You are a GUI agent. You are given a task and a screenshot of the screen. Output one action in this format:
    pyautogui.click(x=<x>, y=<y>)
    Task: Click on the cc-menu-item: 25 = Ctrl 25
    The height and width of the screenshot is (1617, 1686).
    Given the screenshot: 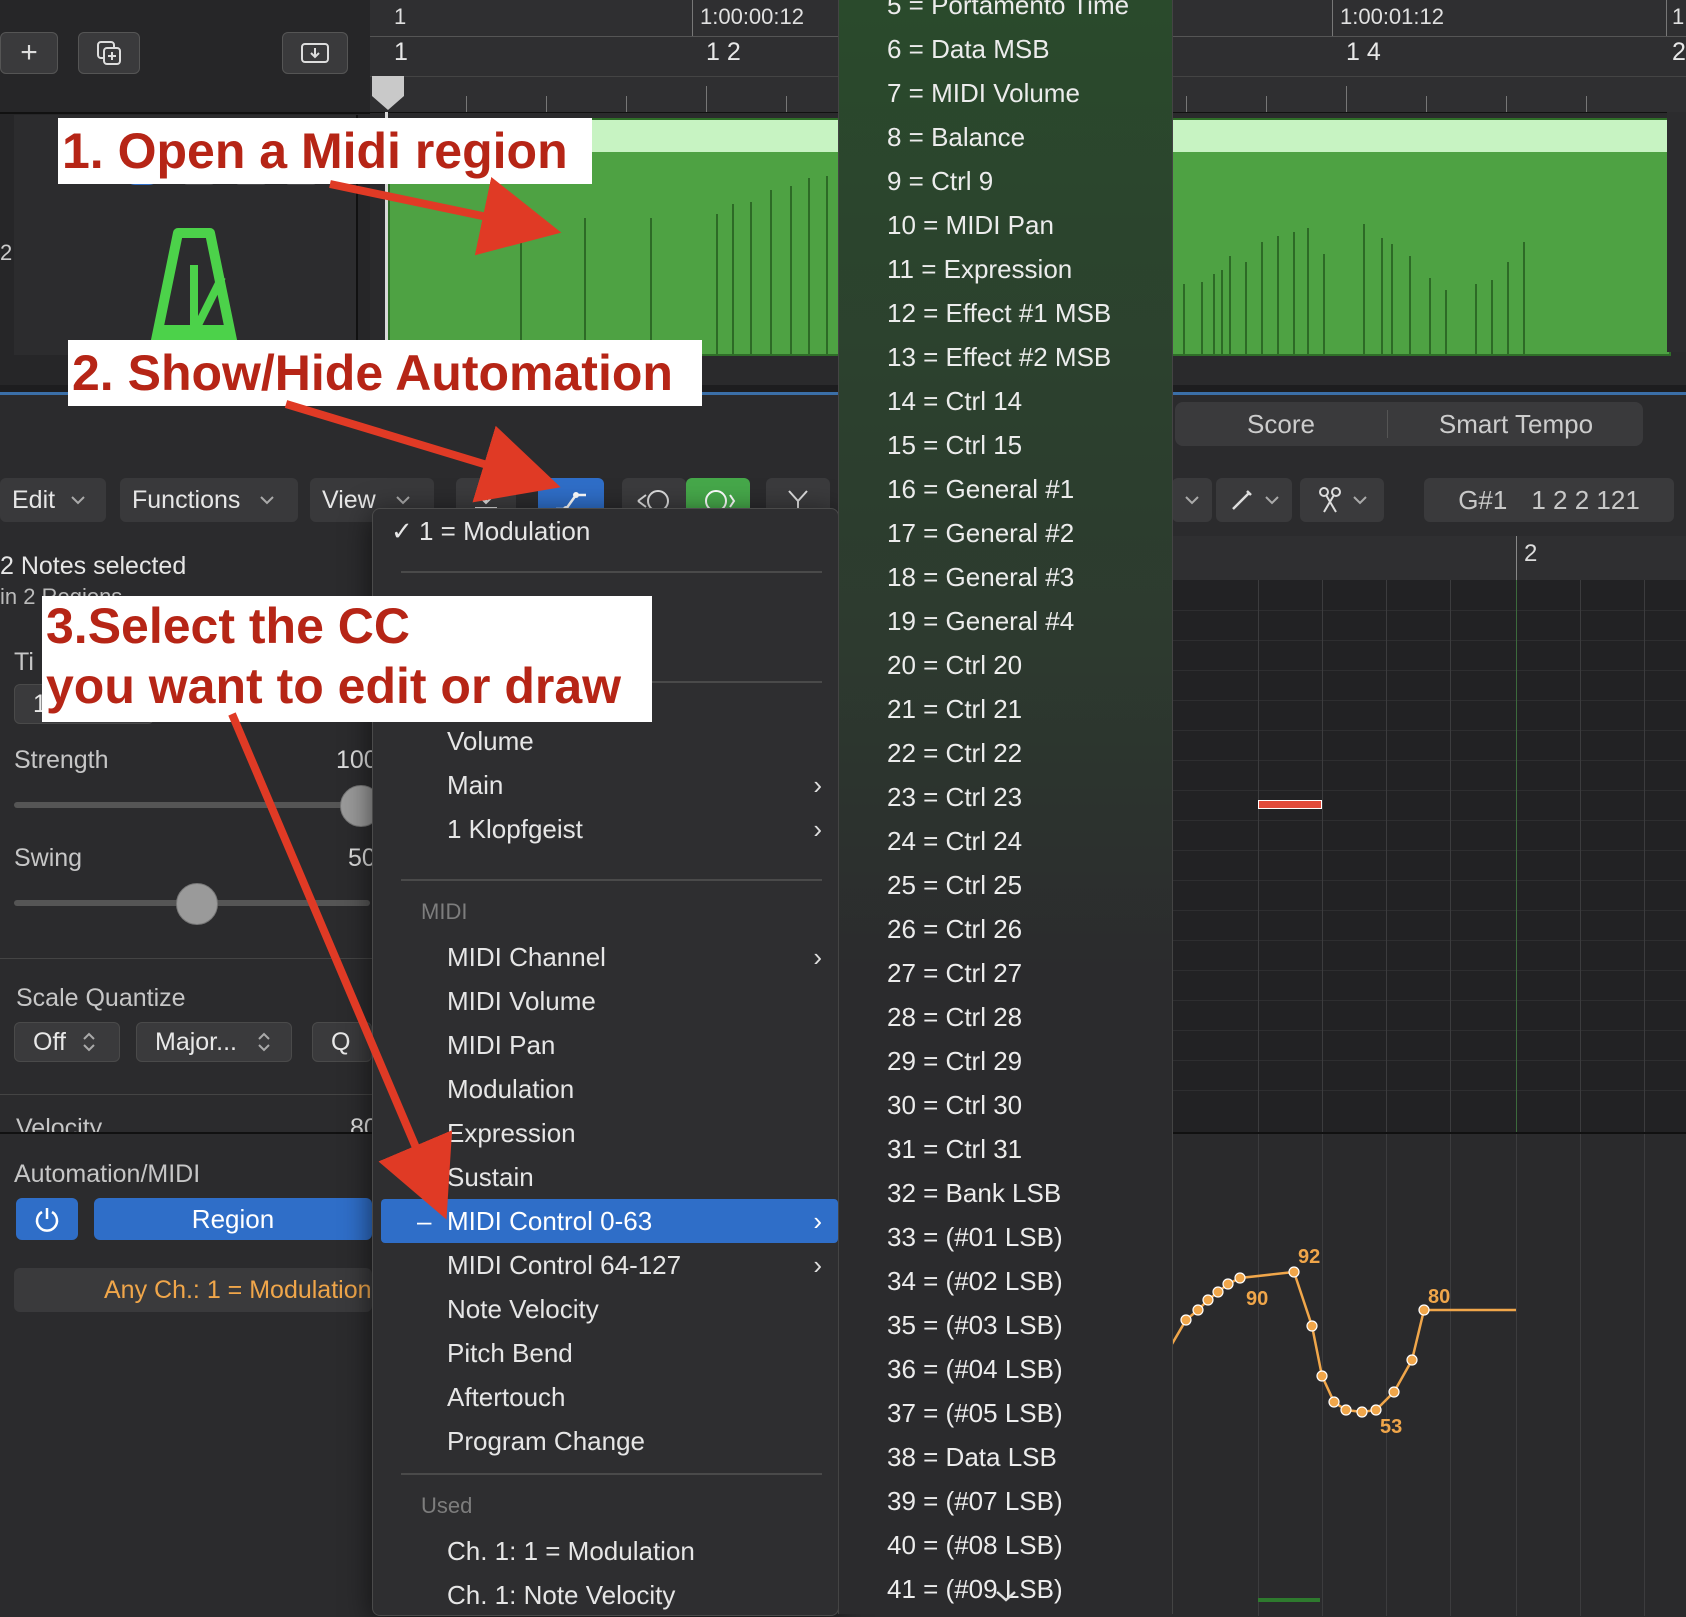 What is the action you would take?
    pyautogui.click(x=954, y=885)
    